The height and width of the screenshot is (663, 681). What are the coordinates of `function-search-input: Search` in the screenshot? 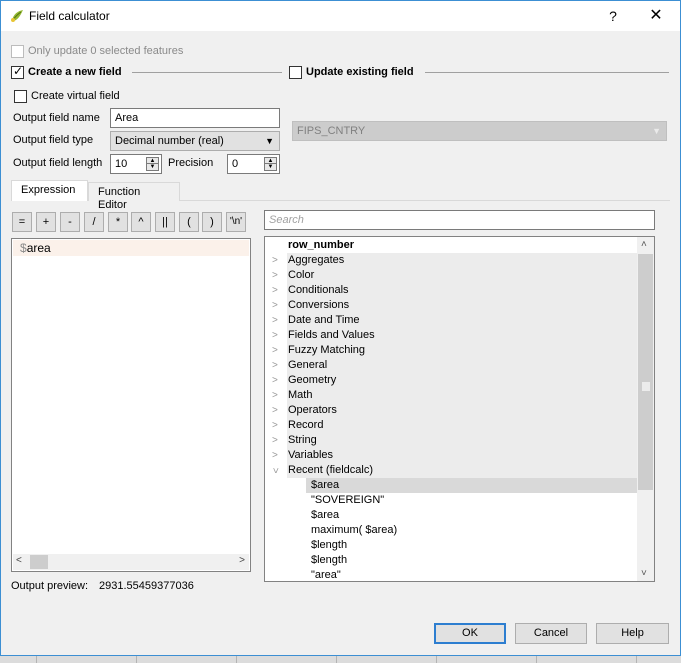 It's located at (459, 220).